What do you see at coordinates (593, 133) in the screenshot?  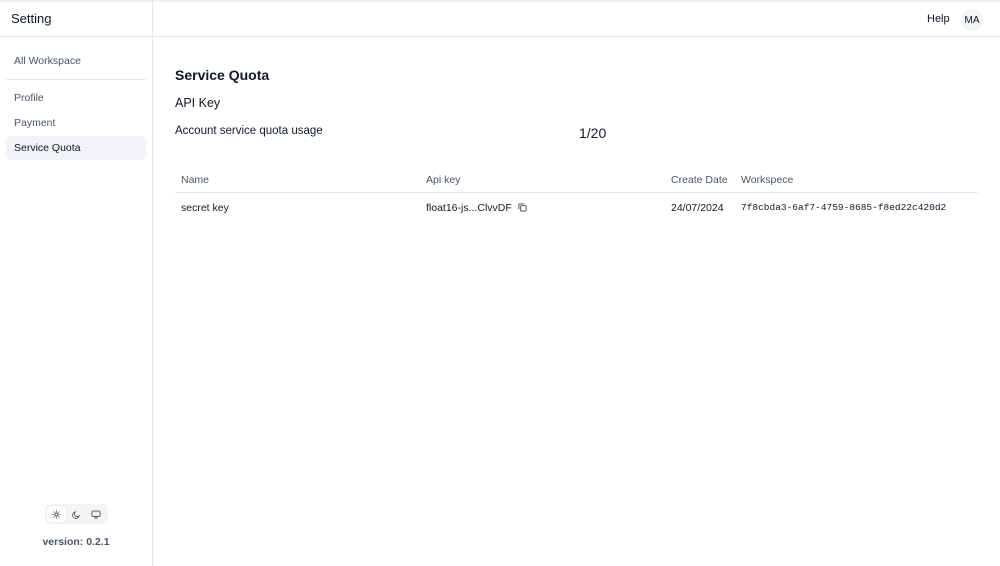 I see `quota-usage-value: 1/20` at bounding box center [593, 133].